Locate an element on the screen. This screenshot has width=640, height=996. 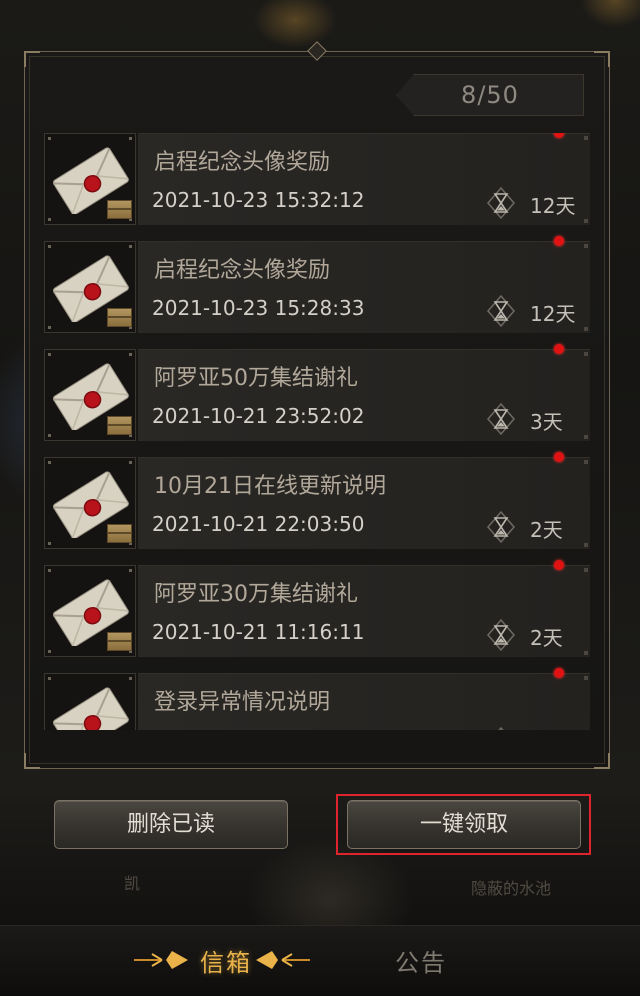
tab-ornament-right-icon is located at coordinates (283, 960).